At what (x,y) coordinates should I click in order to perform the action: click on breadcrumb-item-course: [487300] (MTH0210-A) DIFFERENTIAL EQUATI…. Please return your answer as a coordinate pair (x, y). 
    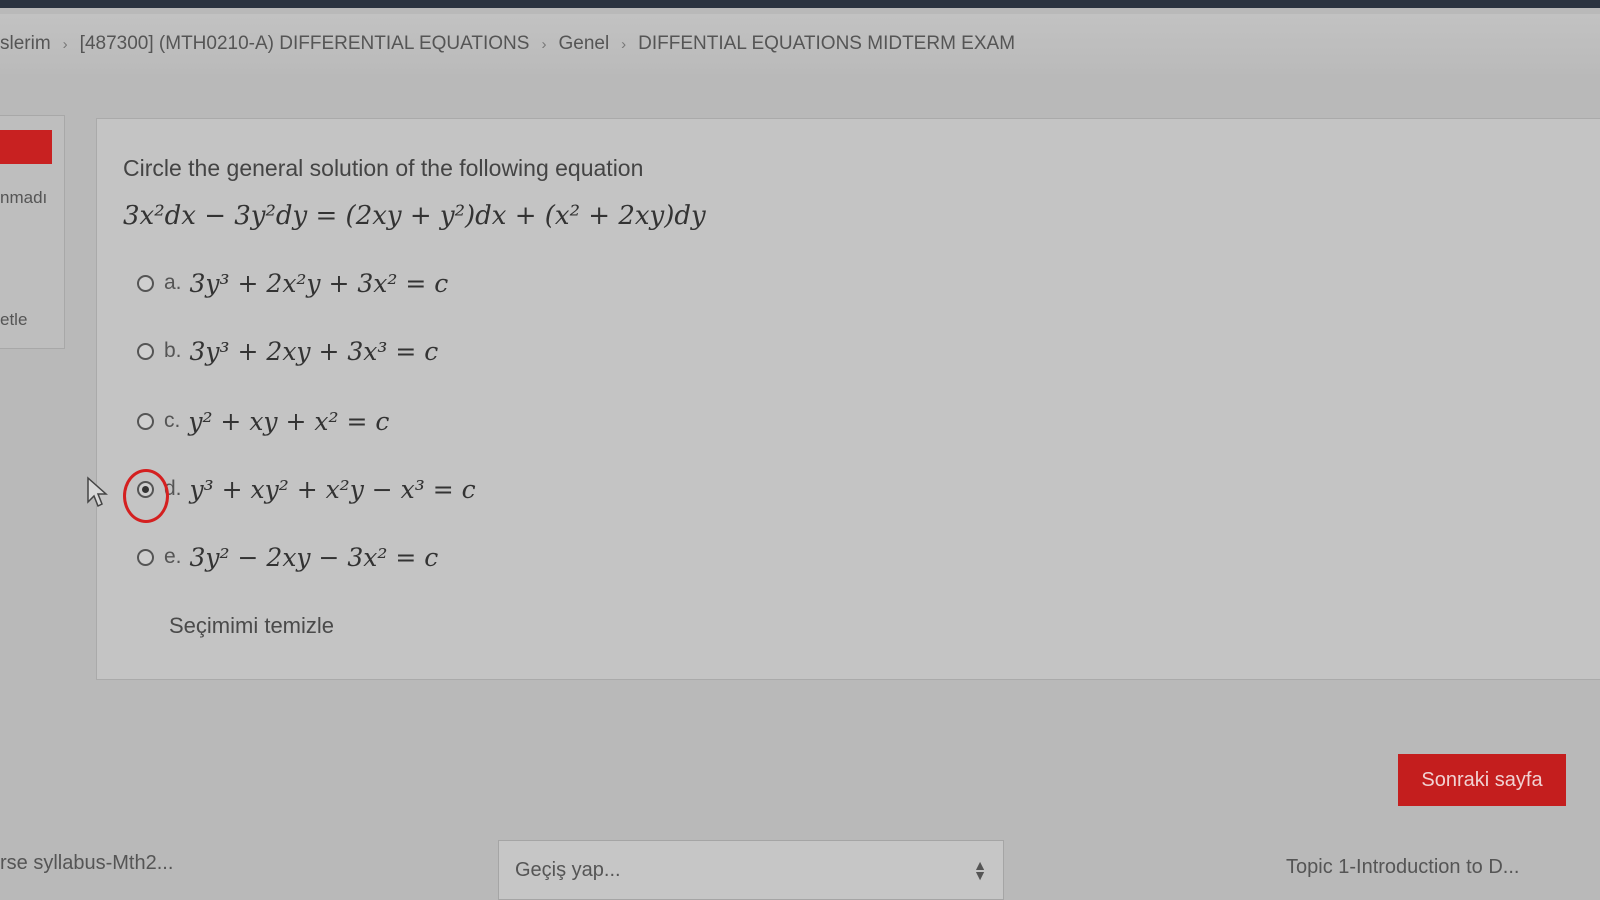
    Looking at the image, I should click on (305, 44).